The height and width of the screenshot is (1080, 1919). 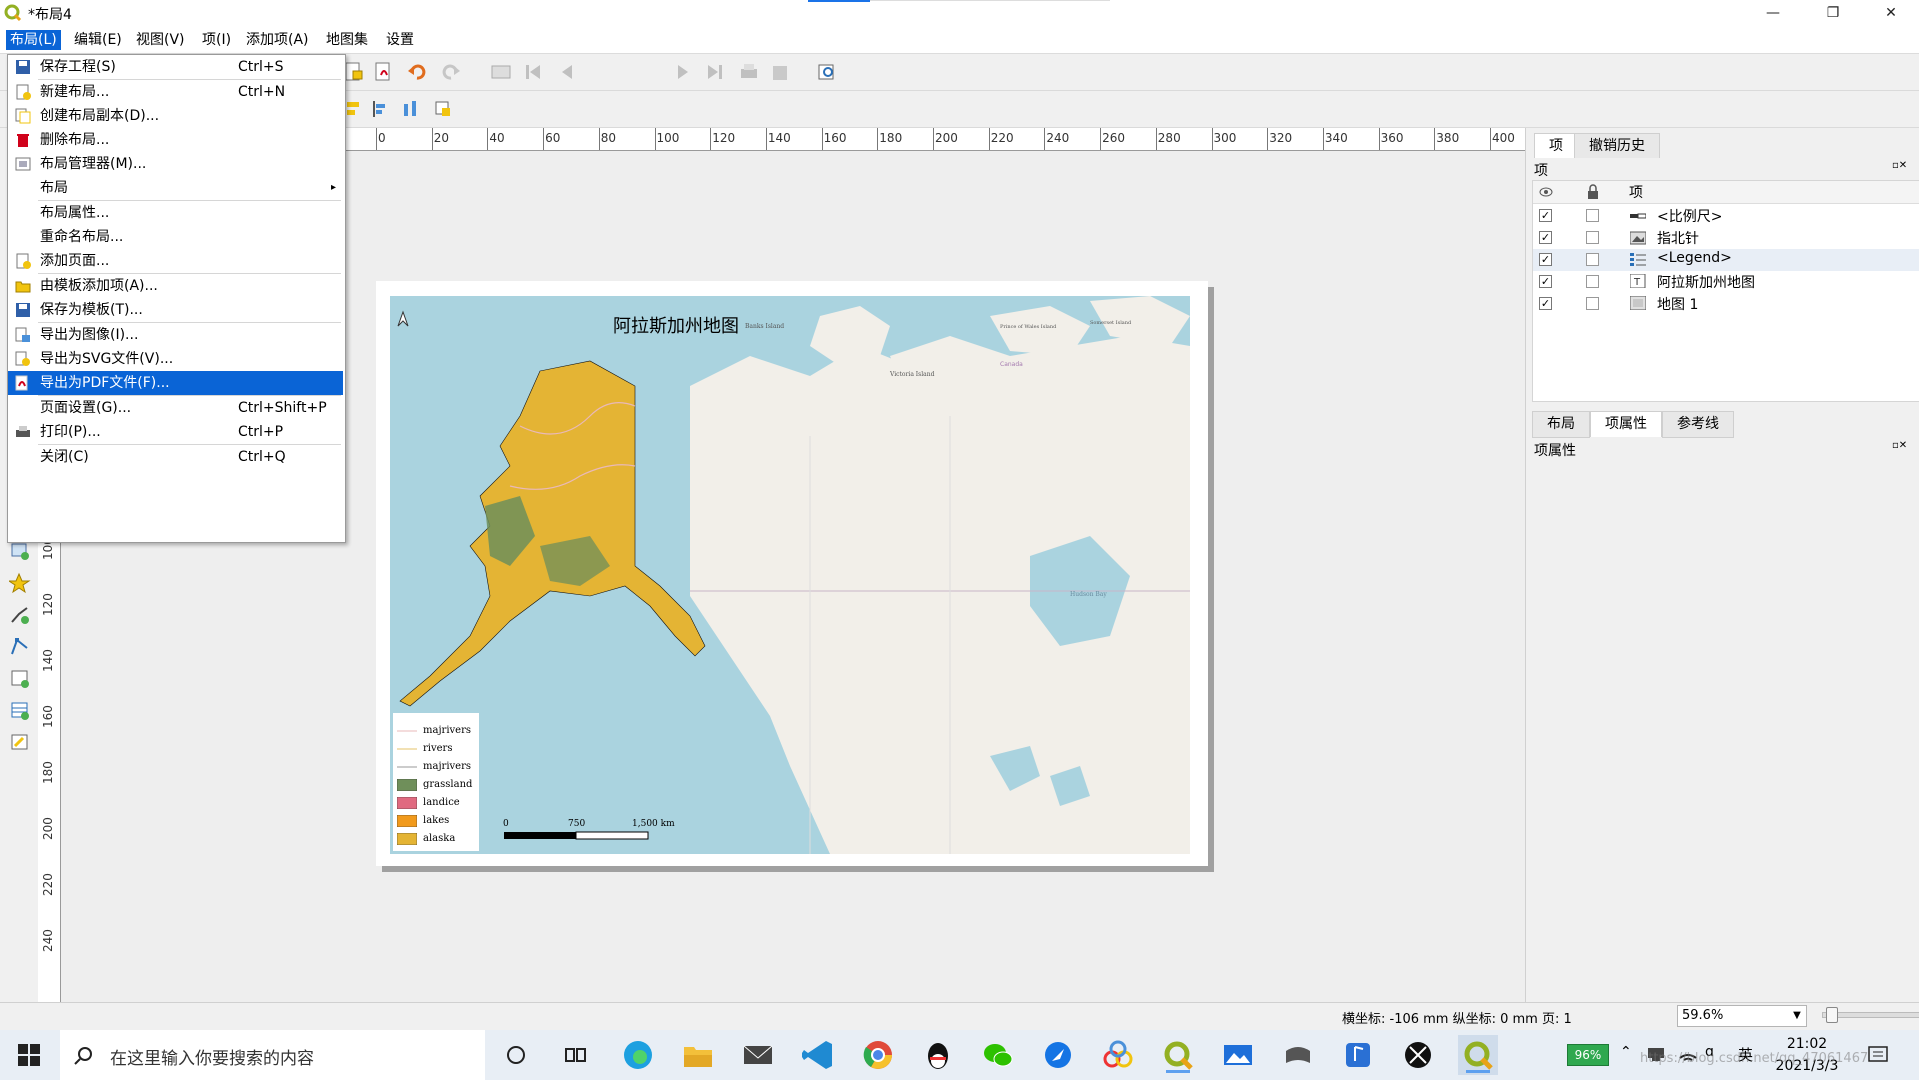 I want to click on redo-icon, so click(x=451, y=72).